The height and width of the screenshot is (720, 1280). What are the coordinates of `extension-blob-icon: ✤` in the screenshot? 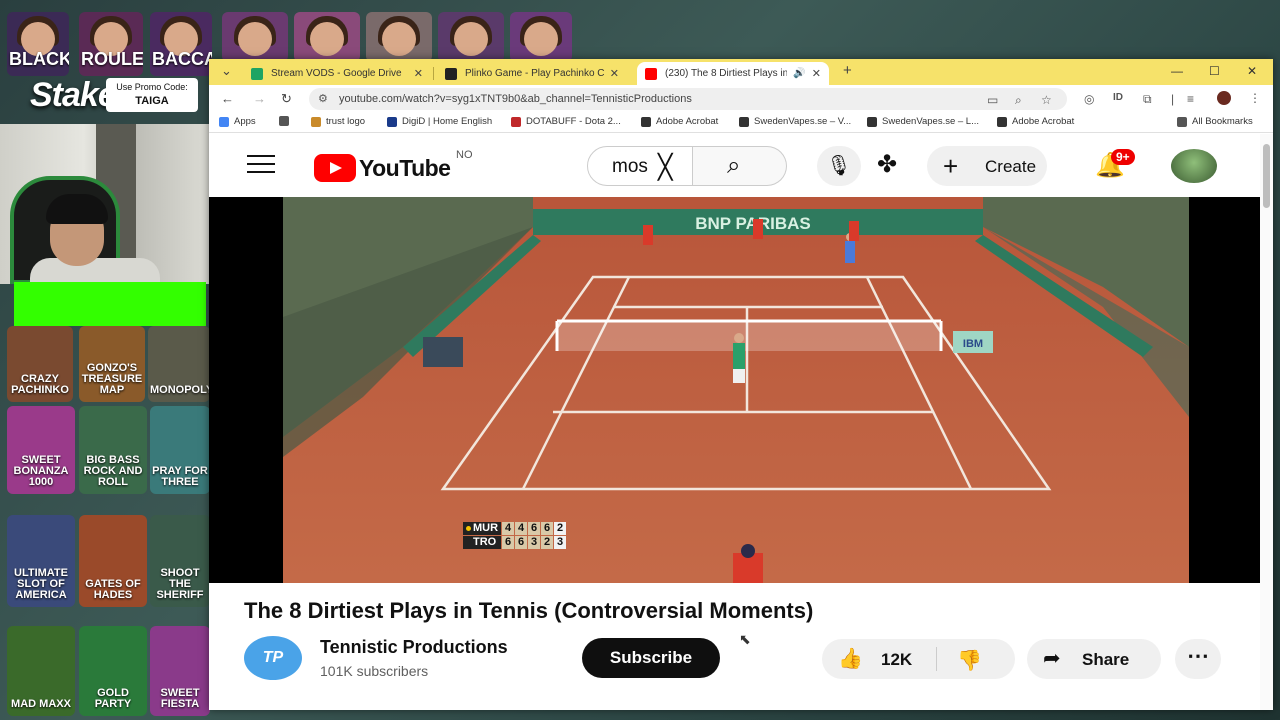 It's located at (887, 164).